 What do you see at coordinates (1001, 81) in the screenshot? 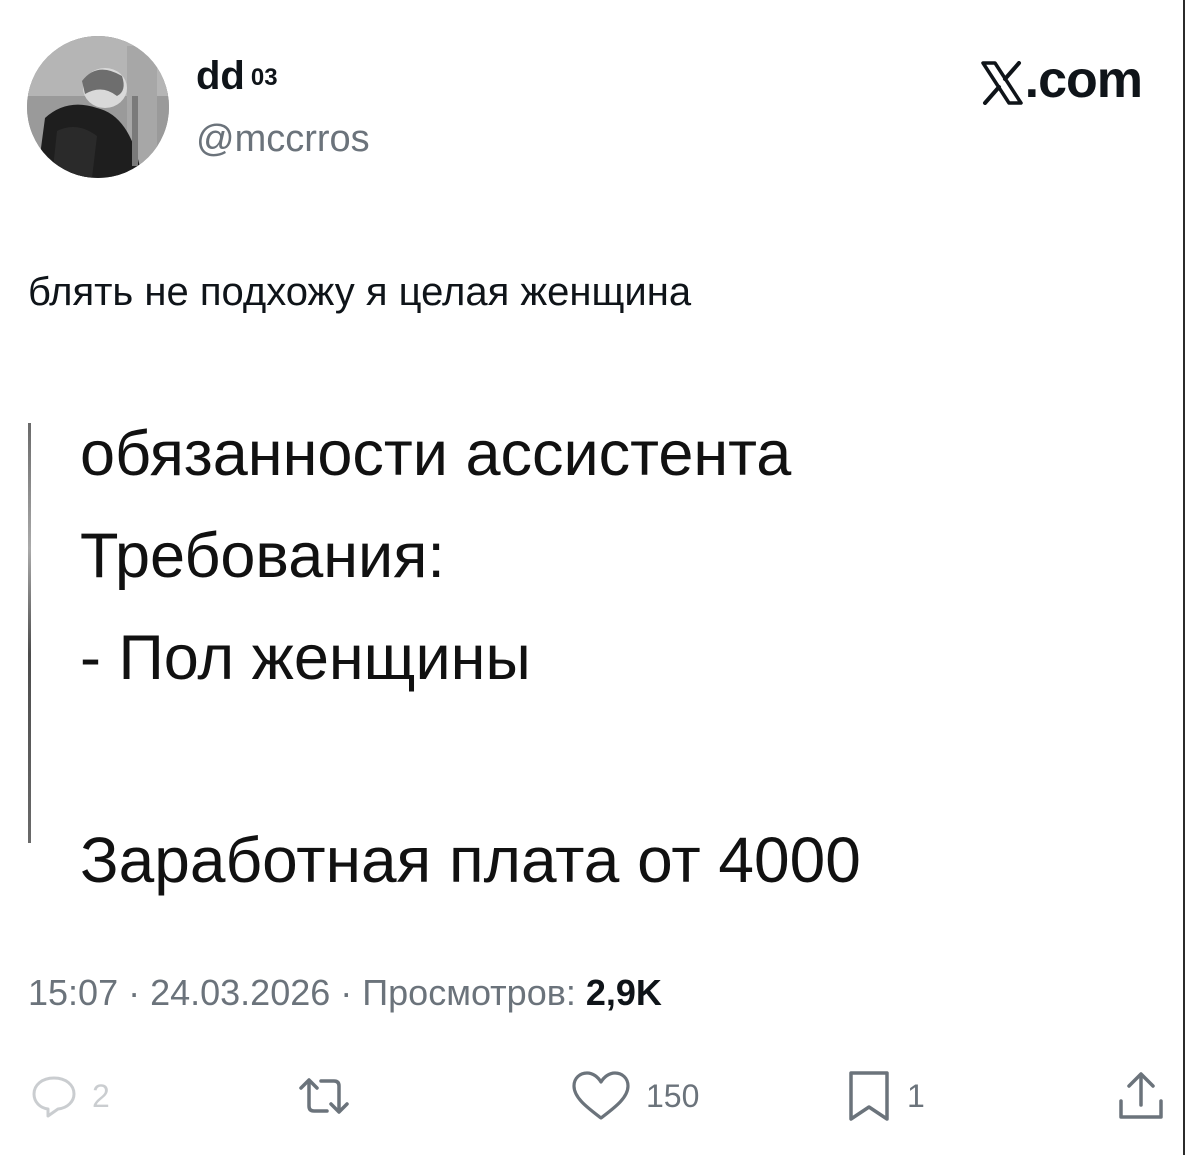
I see `x-logo-icon` at bounding box center [1001, 81].